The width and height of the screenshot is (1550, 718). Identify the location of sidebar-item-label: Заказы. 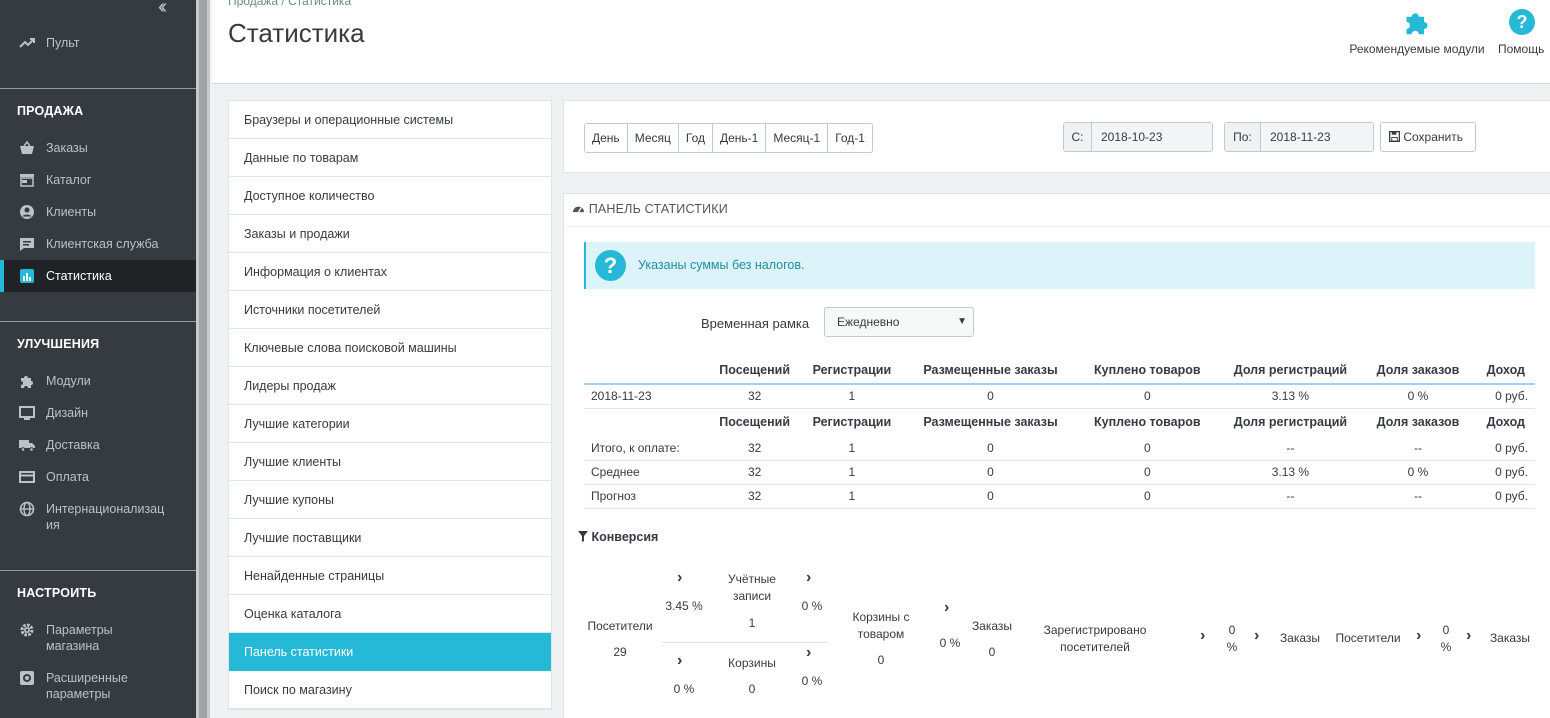
(67, 148).